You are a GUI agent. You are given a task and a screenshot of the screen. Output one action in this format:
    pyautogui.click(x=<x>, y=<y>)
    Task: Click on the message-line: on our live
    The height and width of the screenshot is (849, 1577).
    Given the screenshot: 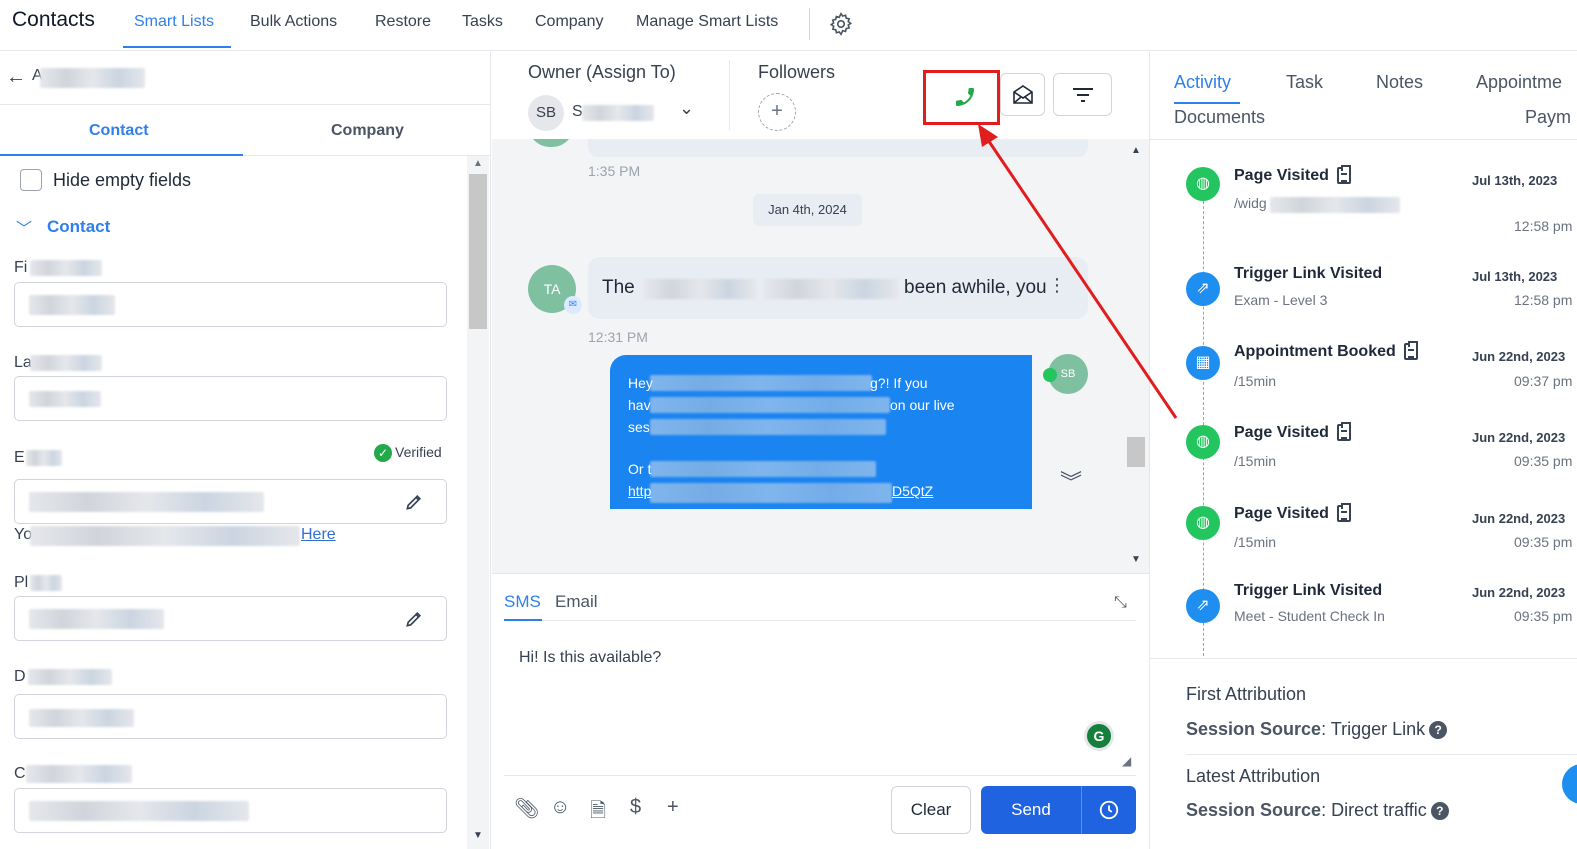 What is the action you would take?
    pyautogui.click(x=922, y=405)
    